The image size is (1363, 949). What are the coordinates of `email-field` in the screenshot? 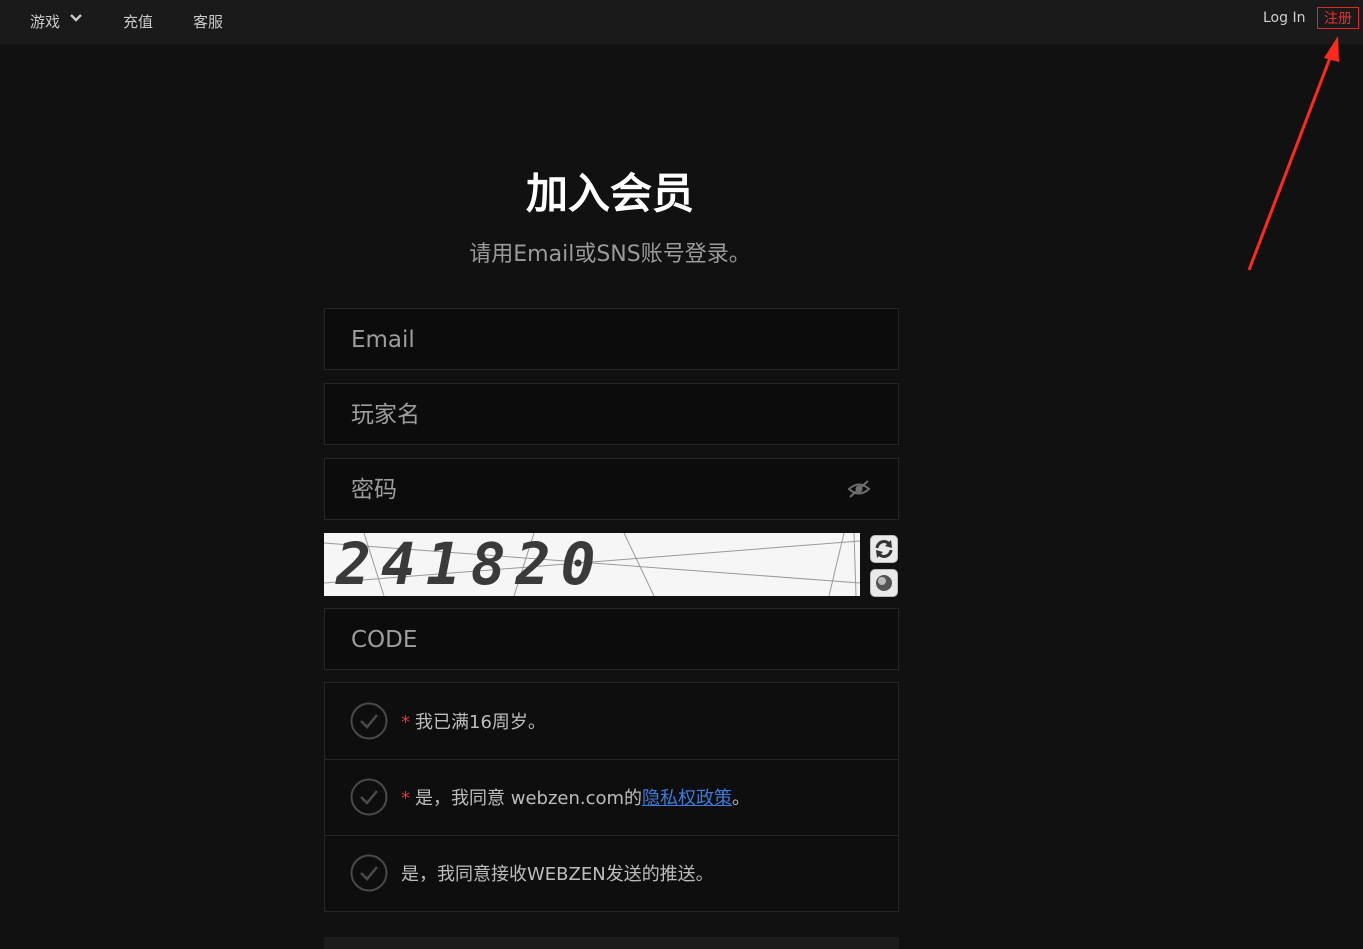 It's located at (601, 340).